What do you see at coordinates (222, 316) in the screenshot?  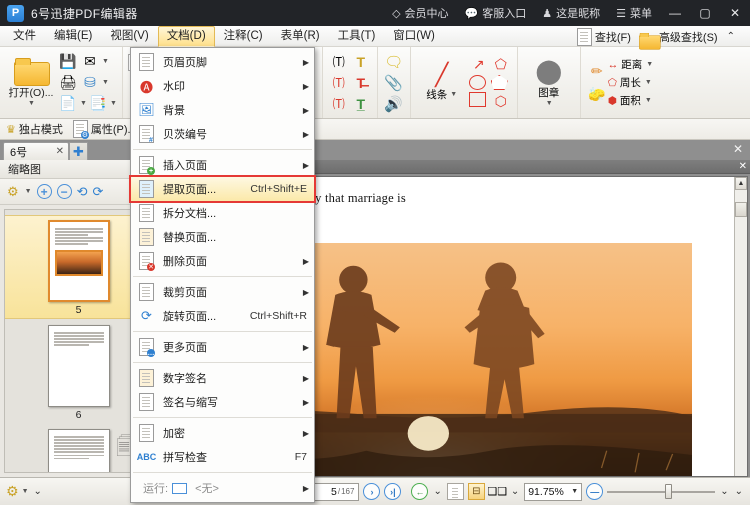 I see `menu-item-rotate-page: ⟳ 旋转页面... Ctrl+Shift+R` at bounding box center [222, 316].